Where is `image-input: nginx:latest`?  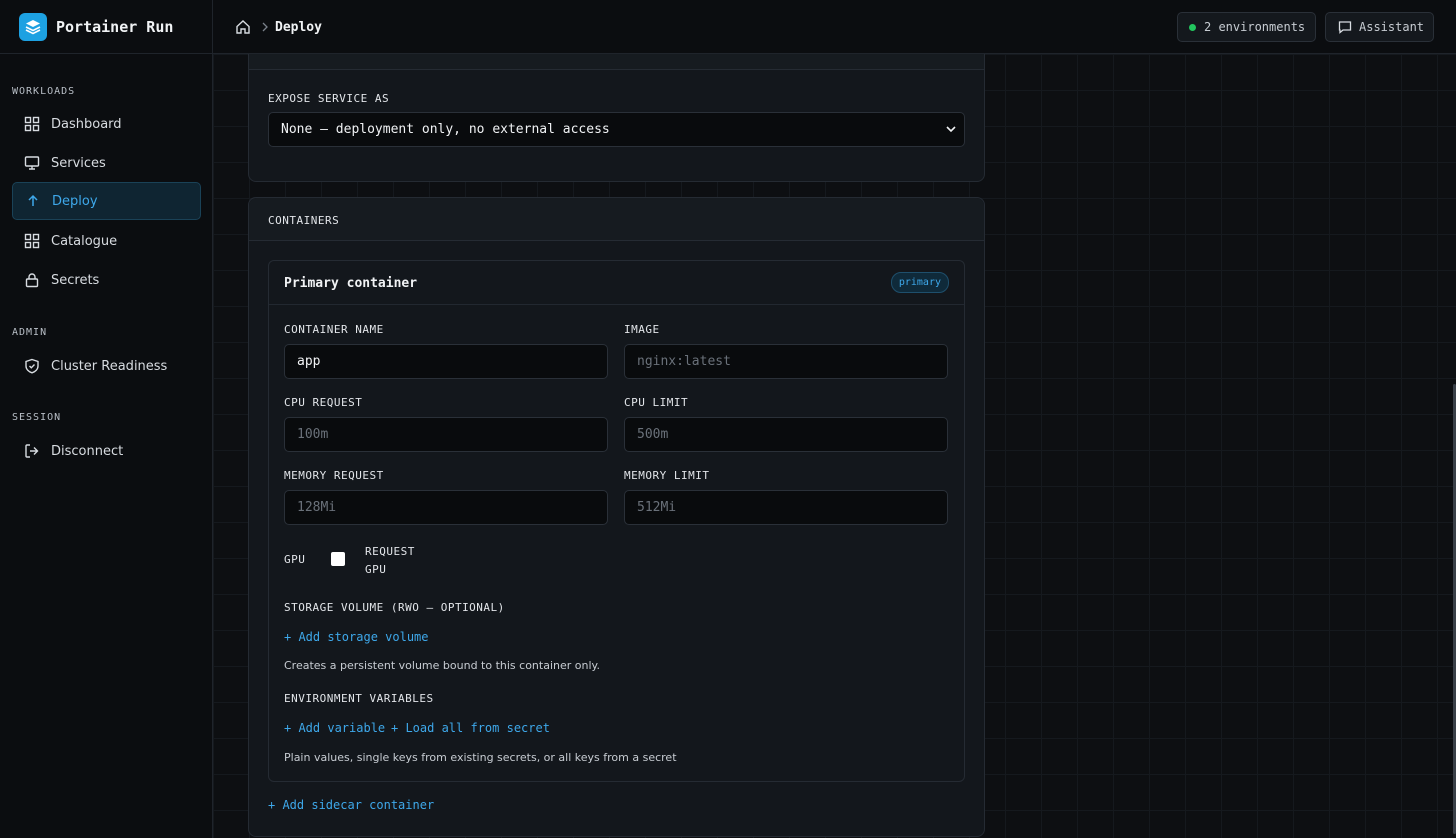 image-input: nginx:latest is located at coordinates (786, 361).